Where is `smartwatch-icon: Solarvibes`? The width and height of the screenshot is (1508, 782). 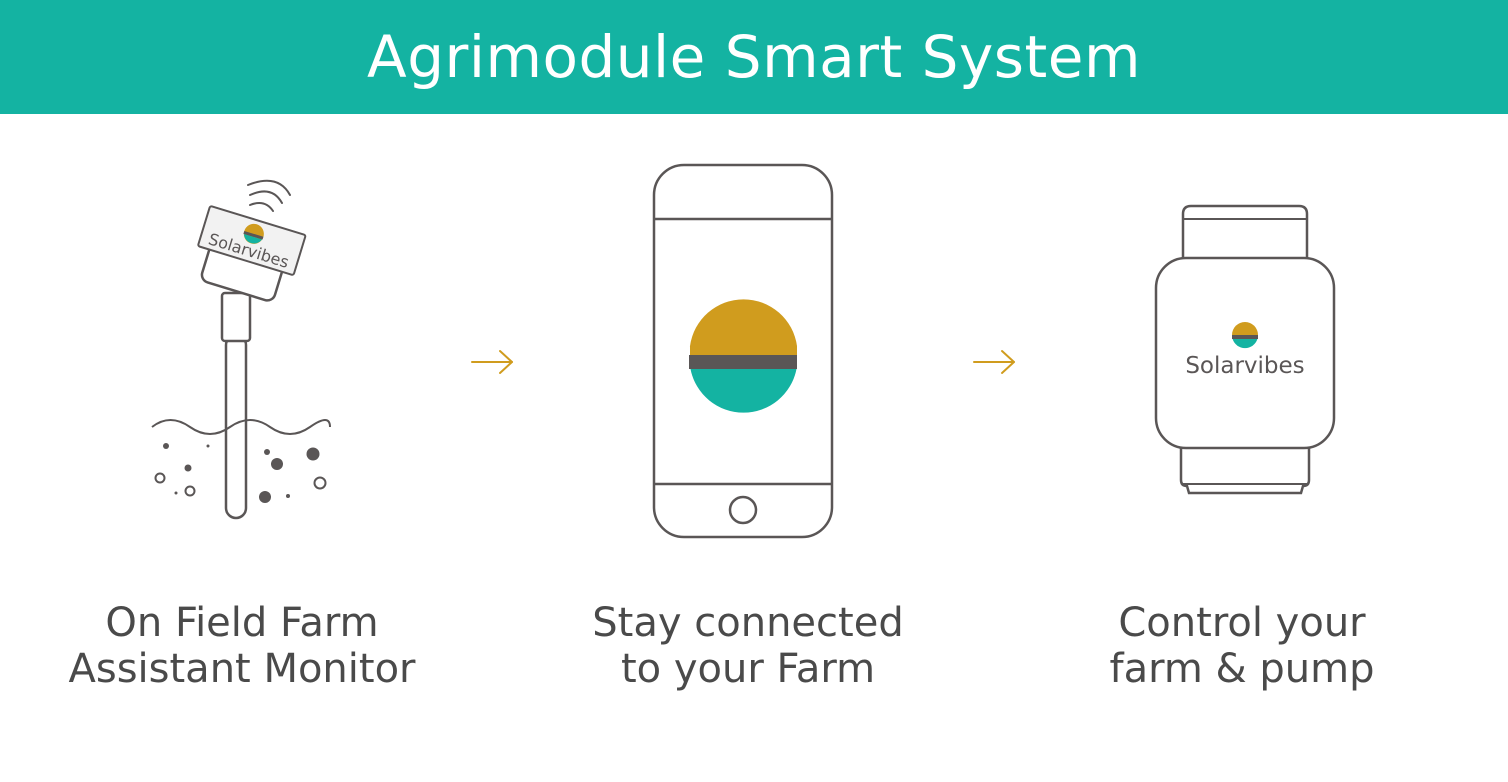
smartwatch-icon: Solarvibes is located at coordinates (1245, 349).